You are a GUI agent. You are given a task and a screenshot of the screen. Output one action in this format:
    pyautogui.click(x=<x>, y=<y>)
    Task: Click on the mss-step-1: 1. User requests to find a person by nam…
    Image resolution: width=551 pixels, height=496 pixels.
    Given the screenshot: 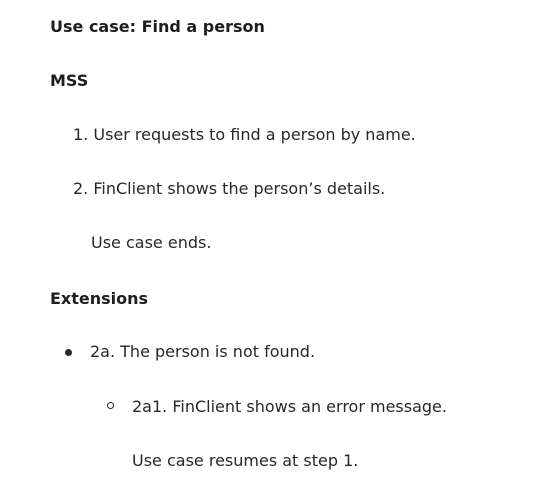 What is the action you would take?
    pyautogui.click(x=244, y=135)
    